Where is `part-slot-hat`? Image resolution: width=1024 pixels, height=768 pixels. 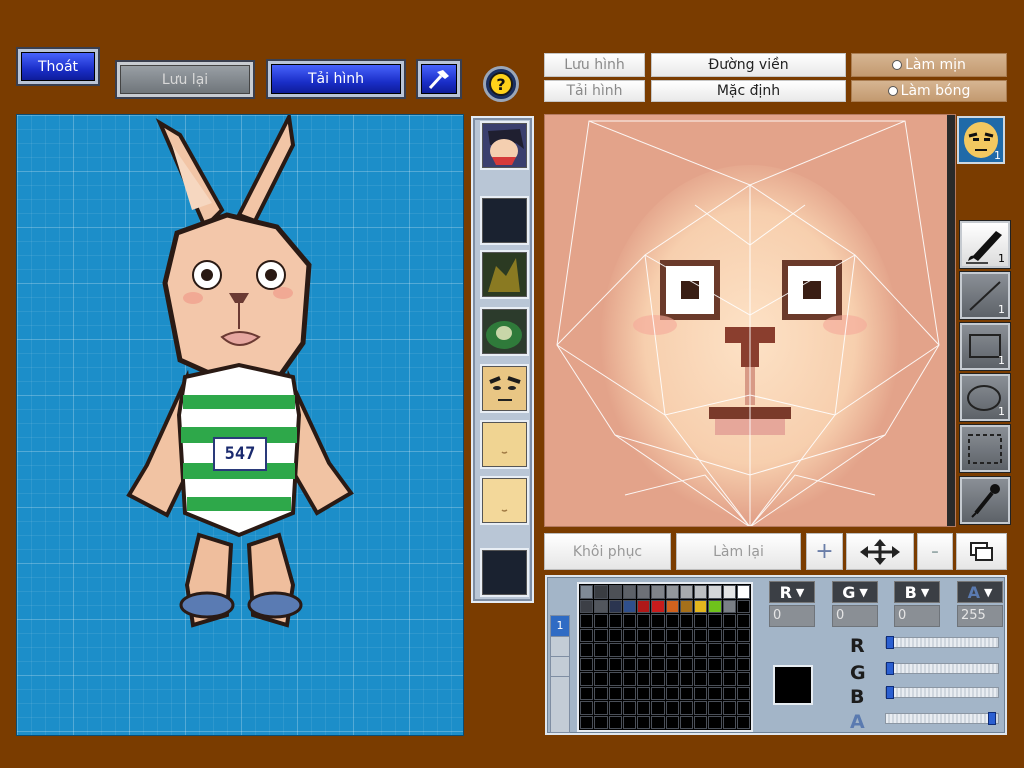 part-slot-hat is located at coordinates (504, 274).